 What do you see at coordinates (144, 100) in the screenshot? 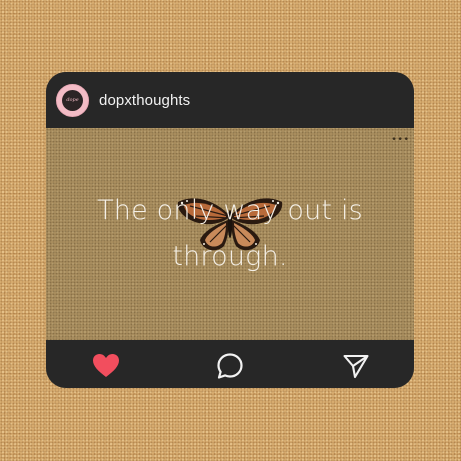
I see `username: dopxthoughts` at bounding box center [144, 100].